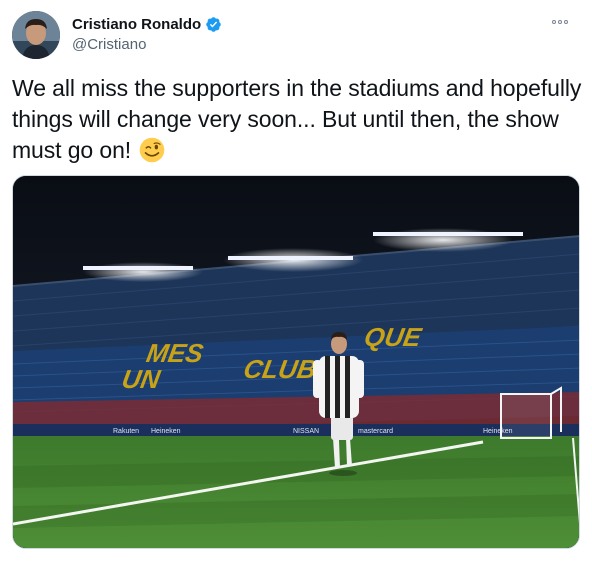 The width and height of the screenshot is (592, 561). What do you see at coordinates (147, 46) in the screenshot?
I see `author-handle: @Cristiano` at bounding box center [147, 46].